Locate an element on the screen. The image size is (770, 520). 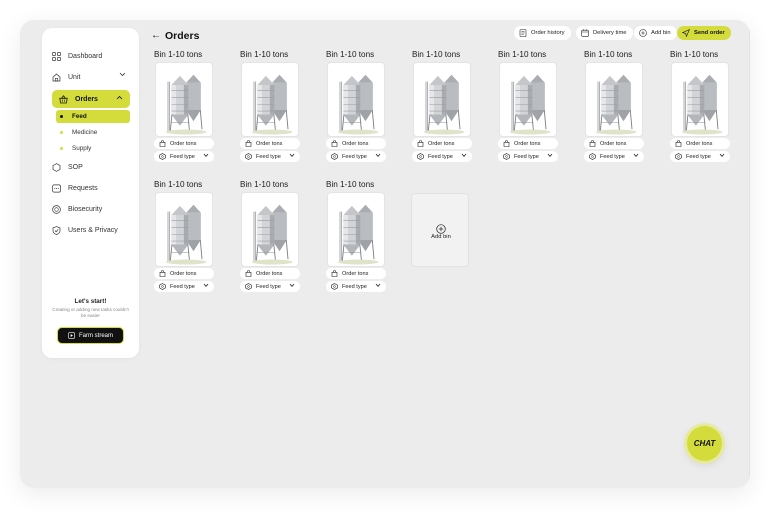
back-arrow-icon: ← is located at coordinates (156, 35).